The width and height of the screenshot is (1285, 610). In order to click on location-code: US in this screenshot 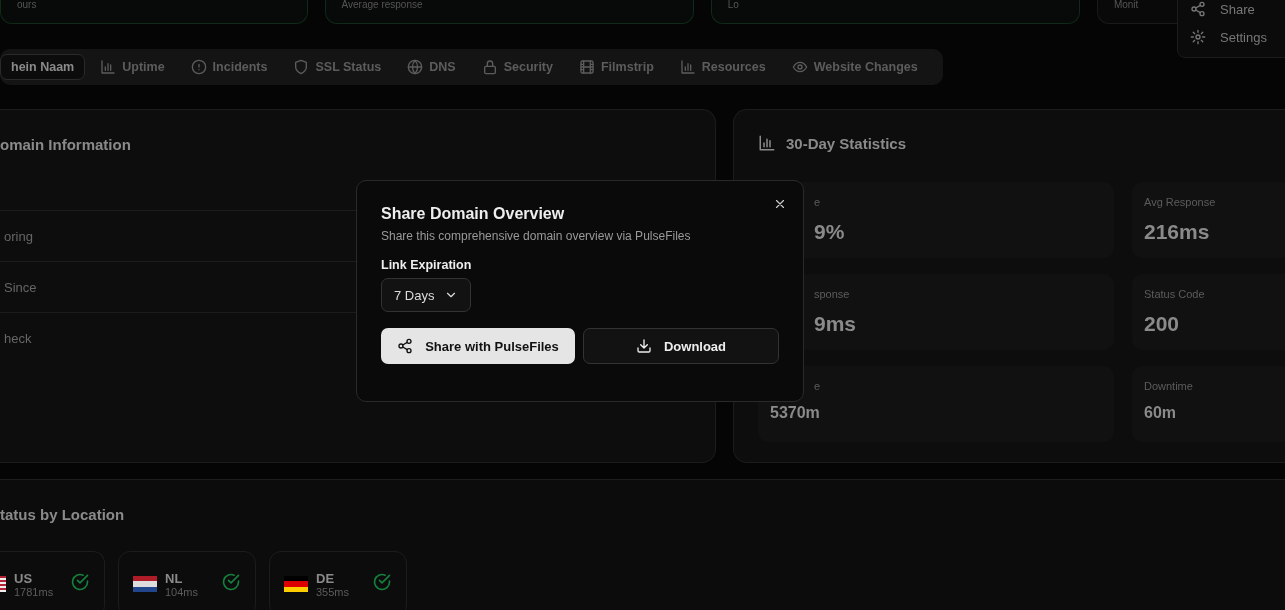, I will do `click(24, 578)`.